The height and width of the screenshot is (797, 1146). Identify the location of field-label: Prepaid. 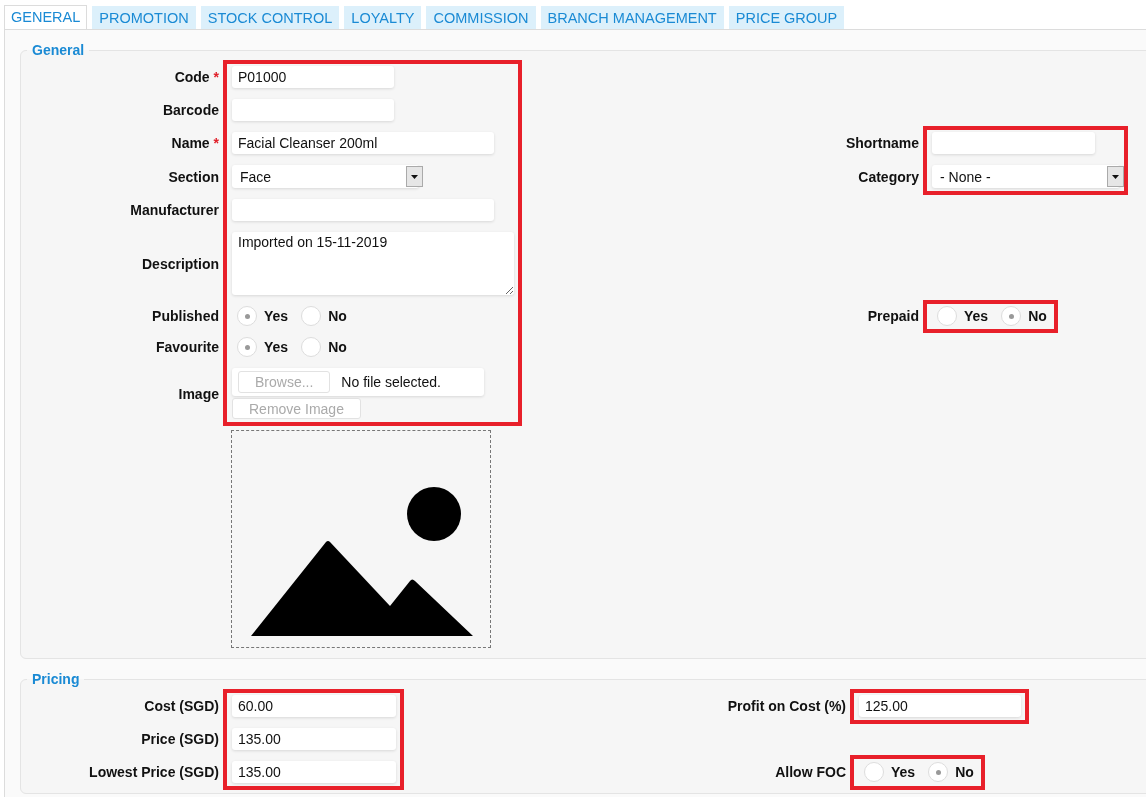
(893, 316).